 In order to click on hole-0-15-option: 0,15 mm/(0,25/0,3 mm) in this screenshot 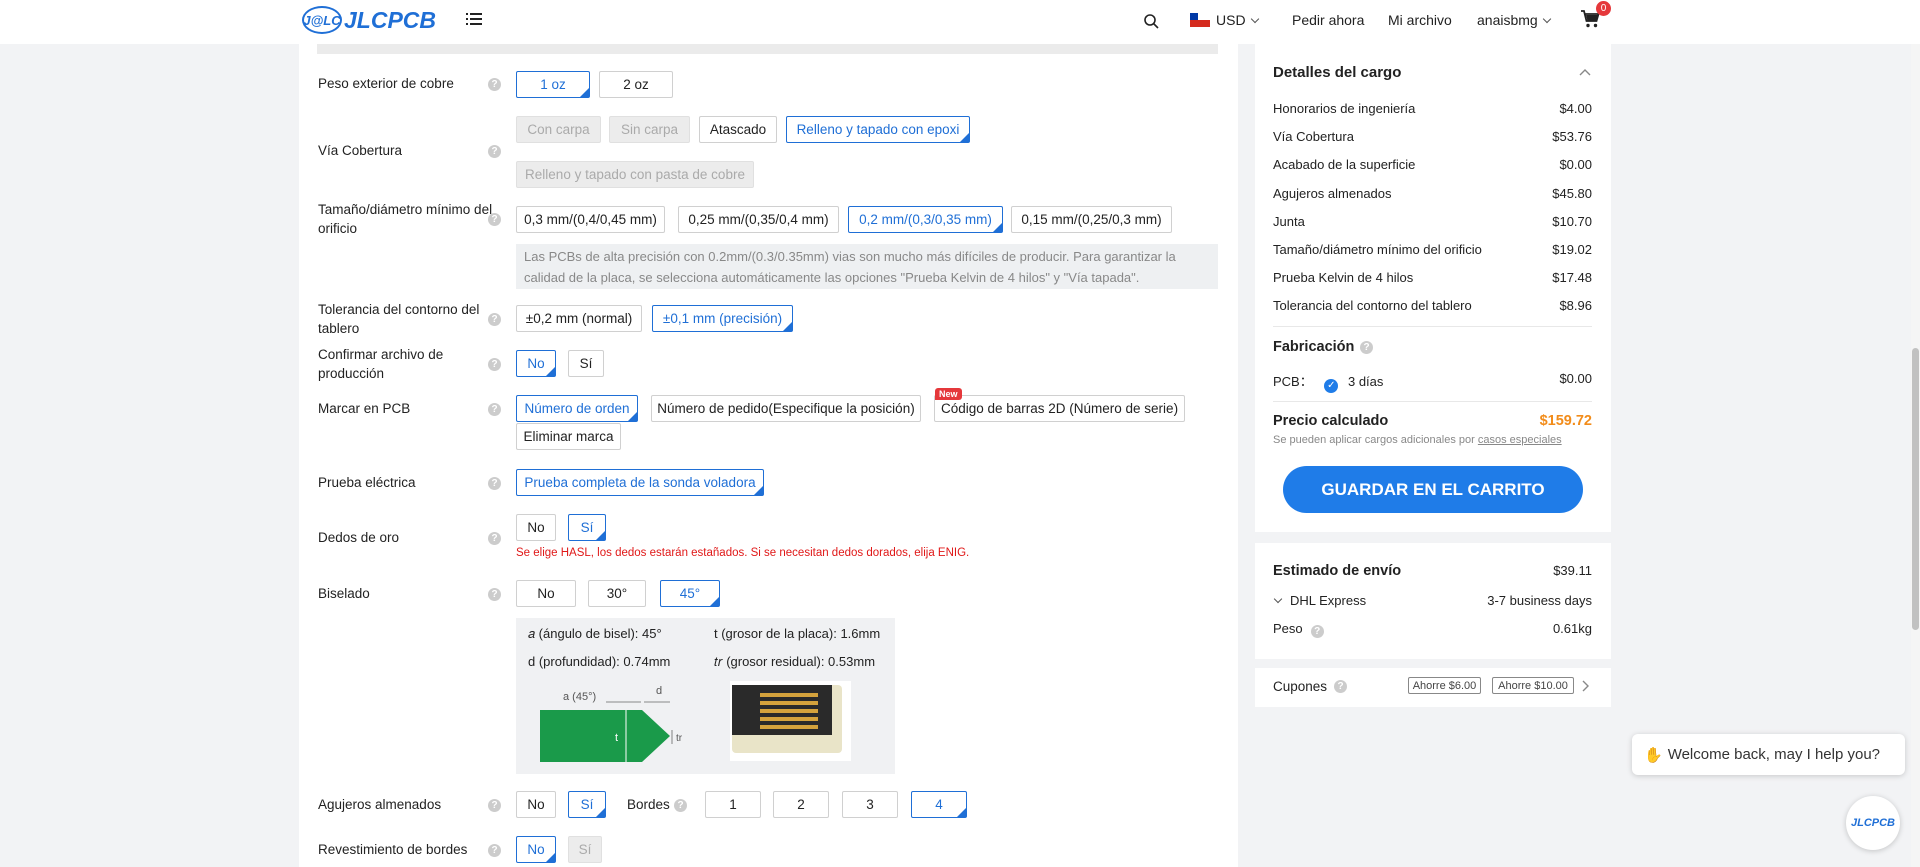, I will do `click(1091, 219)`.